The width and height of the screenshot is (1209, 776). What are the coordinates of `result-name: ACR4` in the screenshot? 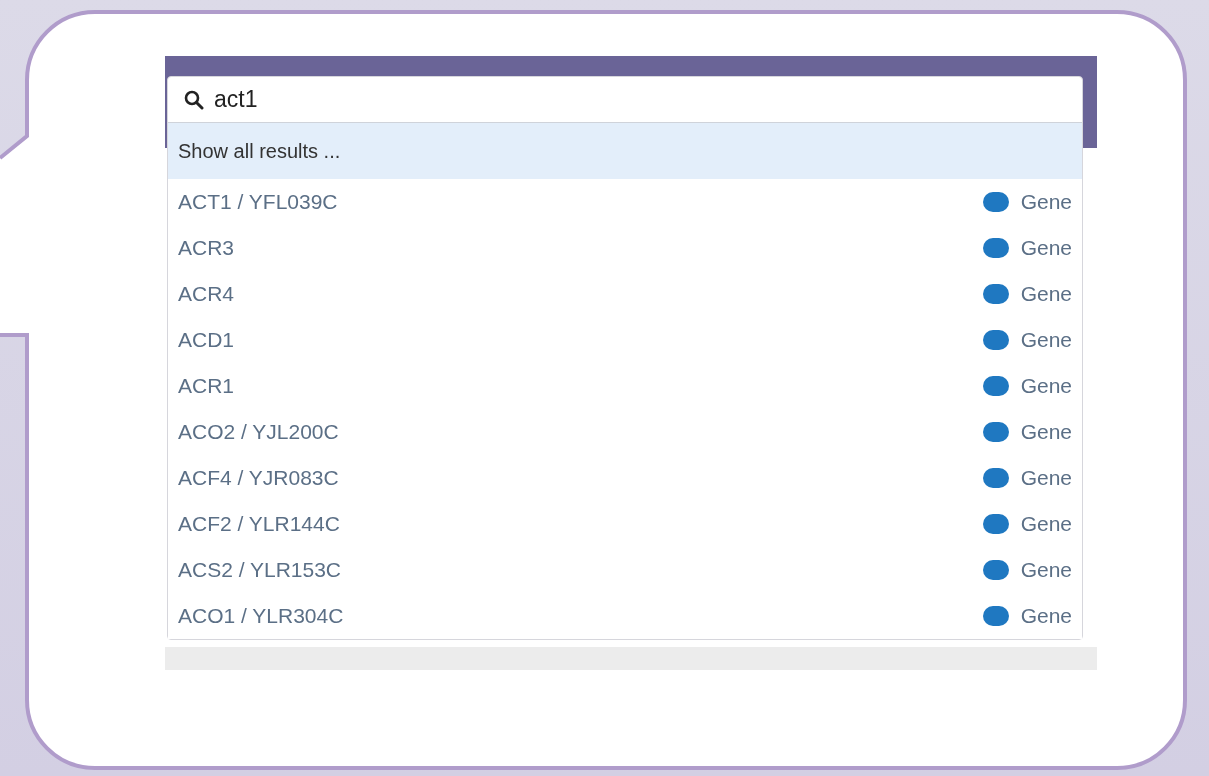 It's located at (206, 294).